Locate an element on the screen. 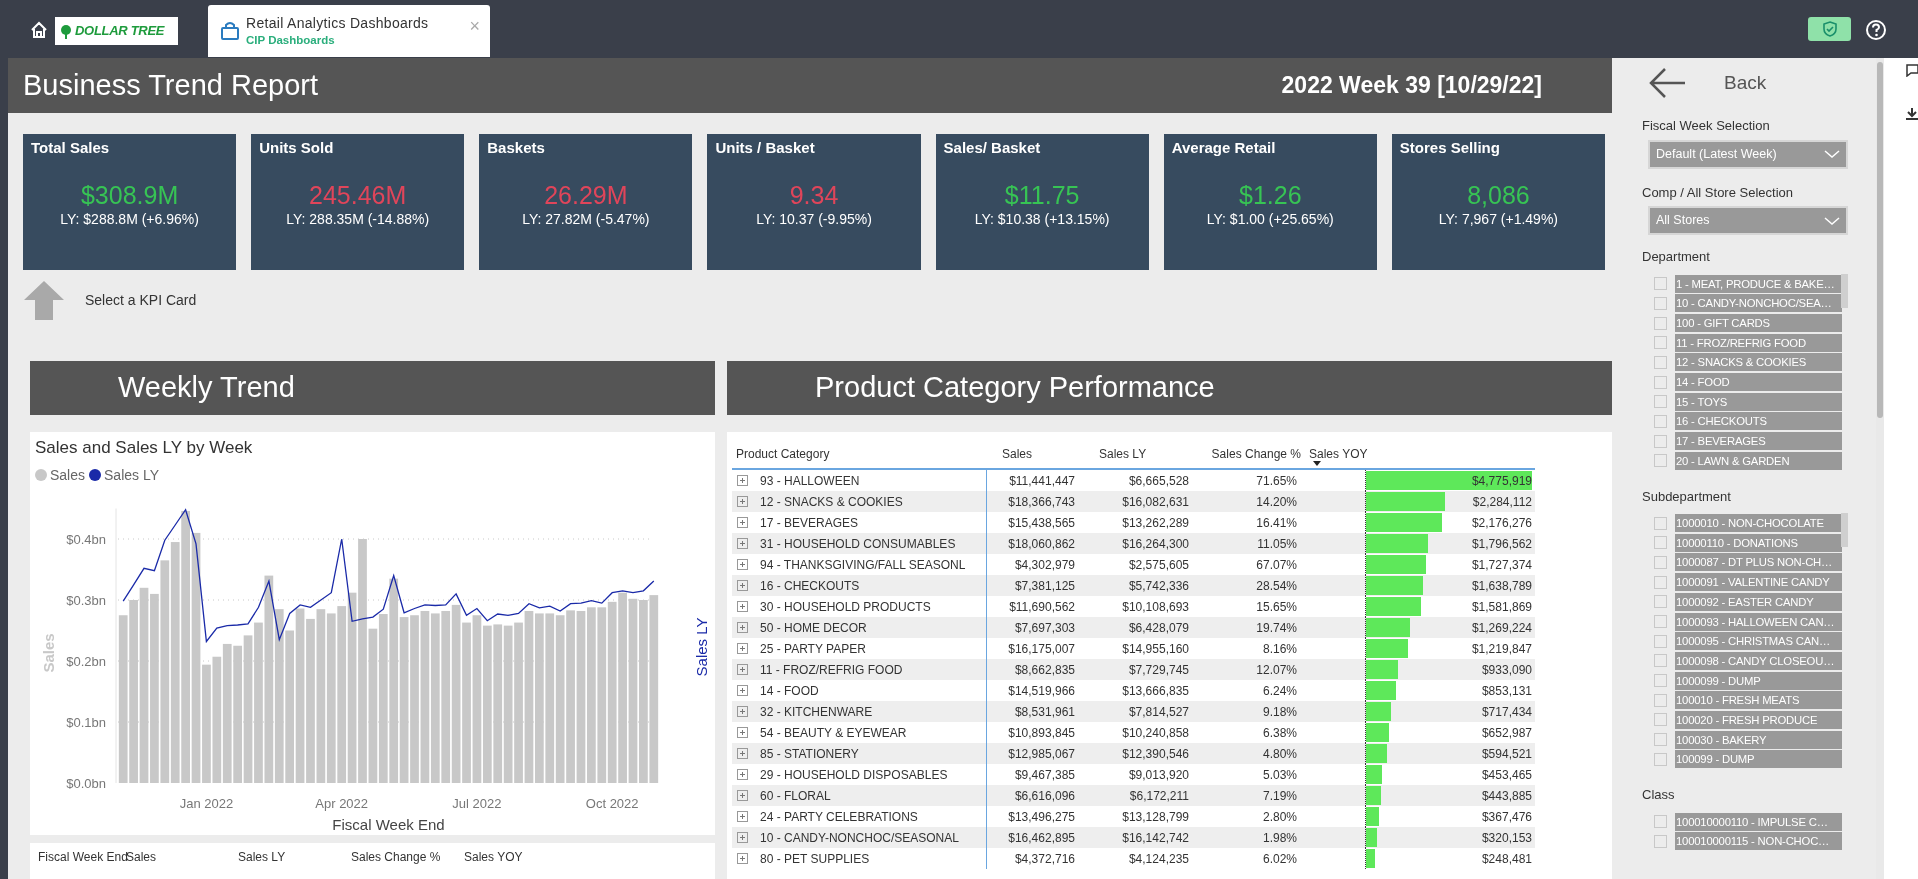 The width and height of the screenshot is (1918, 879). kpi-card: Stores Selling 8,086 LY: 7,967 (+1.49%) is located at coordinates (1498, 202).